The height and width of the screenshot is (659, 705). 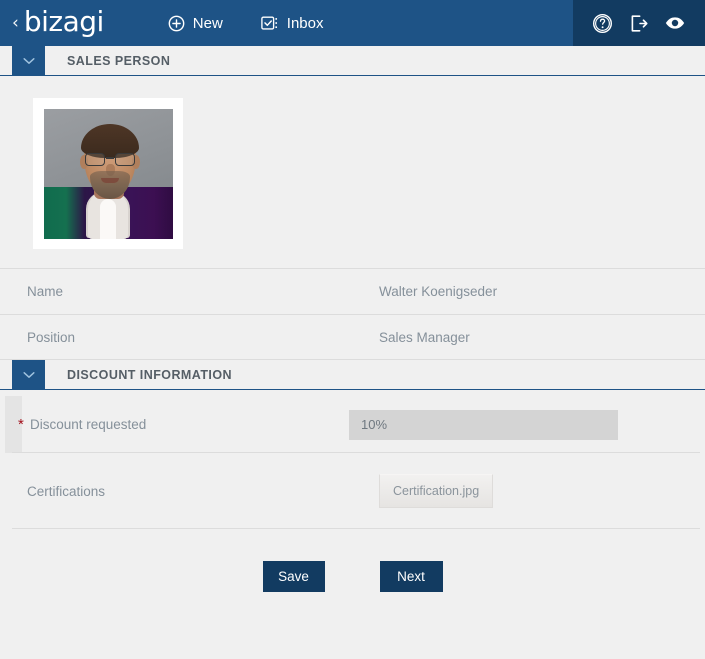 I want to click on section-toggle-sales-person, so click(x=28, y=60).